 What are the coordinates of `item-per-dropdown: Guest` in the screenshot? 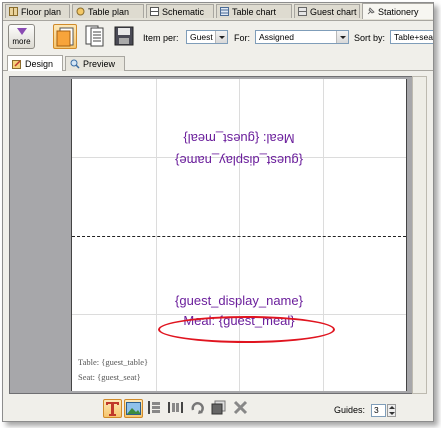 It's located at (207, 37).